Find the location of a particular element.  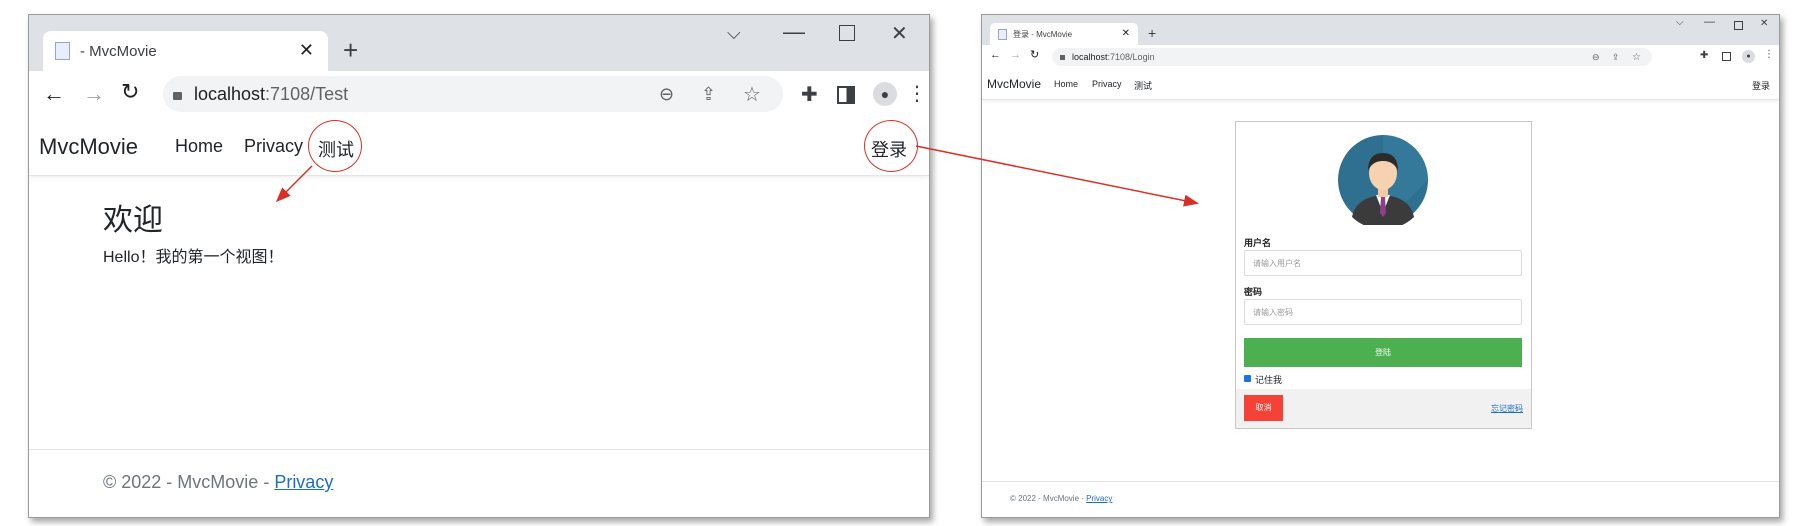

active-tab: 登录 - MvcMovie ✕ is located at coordinates (1064, 34).